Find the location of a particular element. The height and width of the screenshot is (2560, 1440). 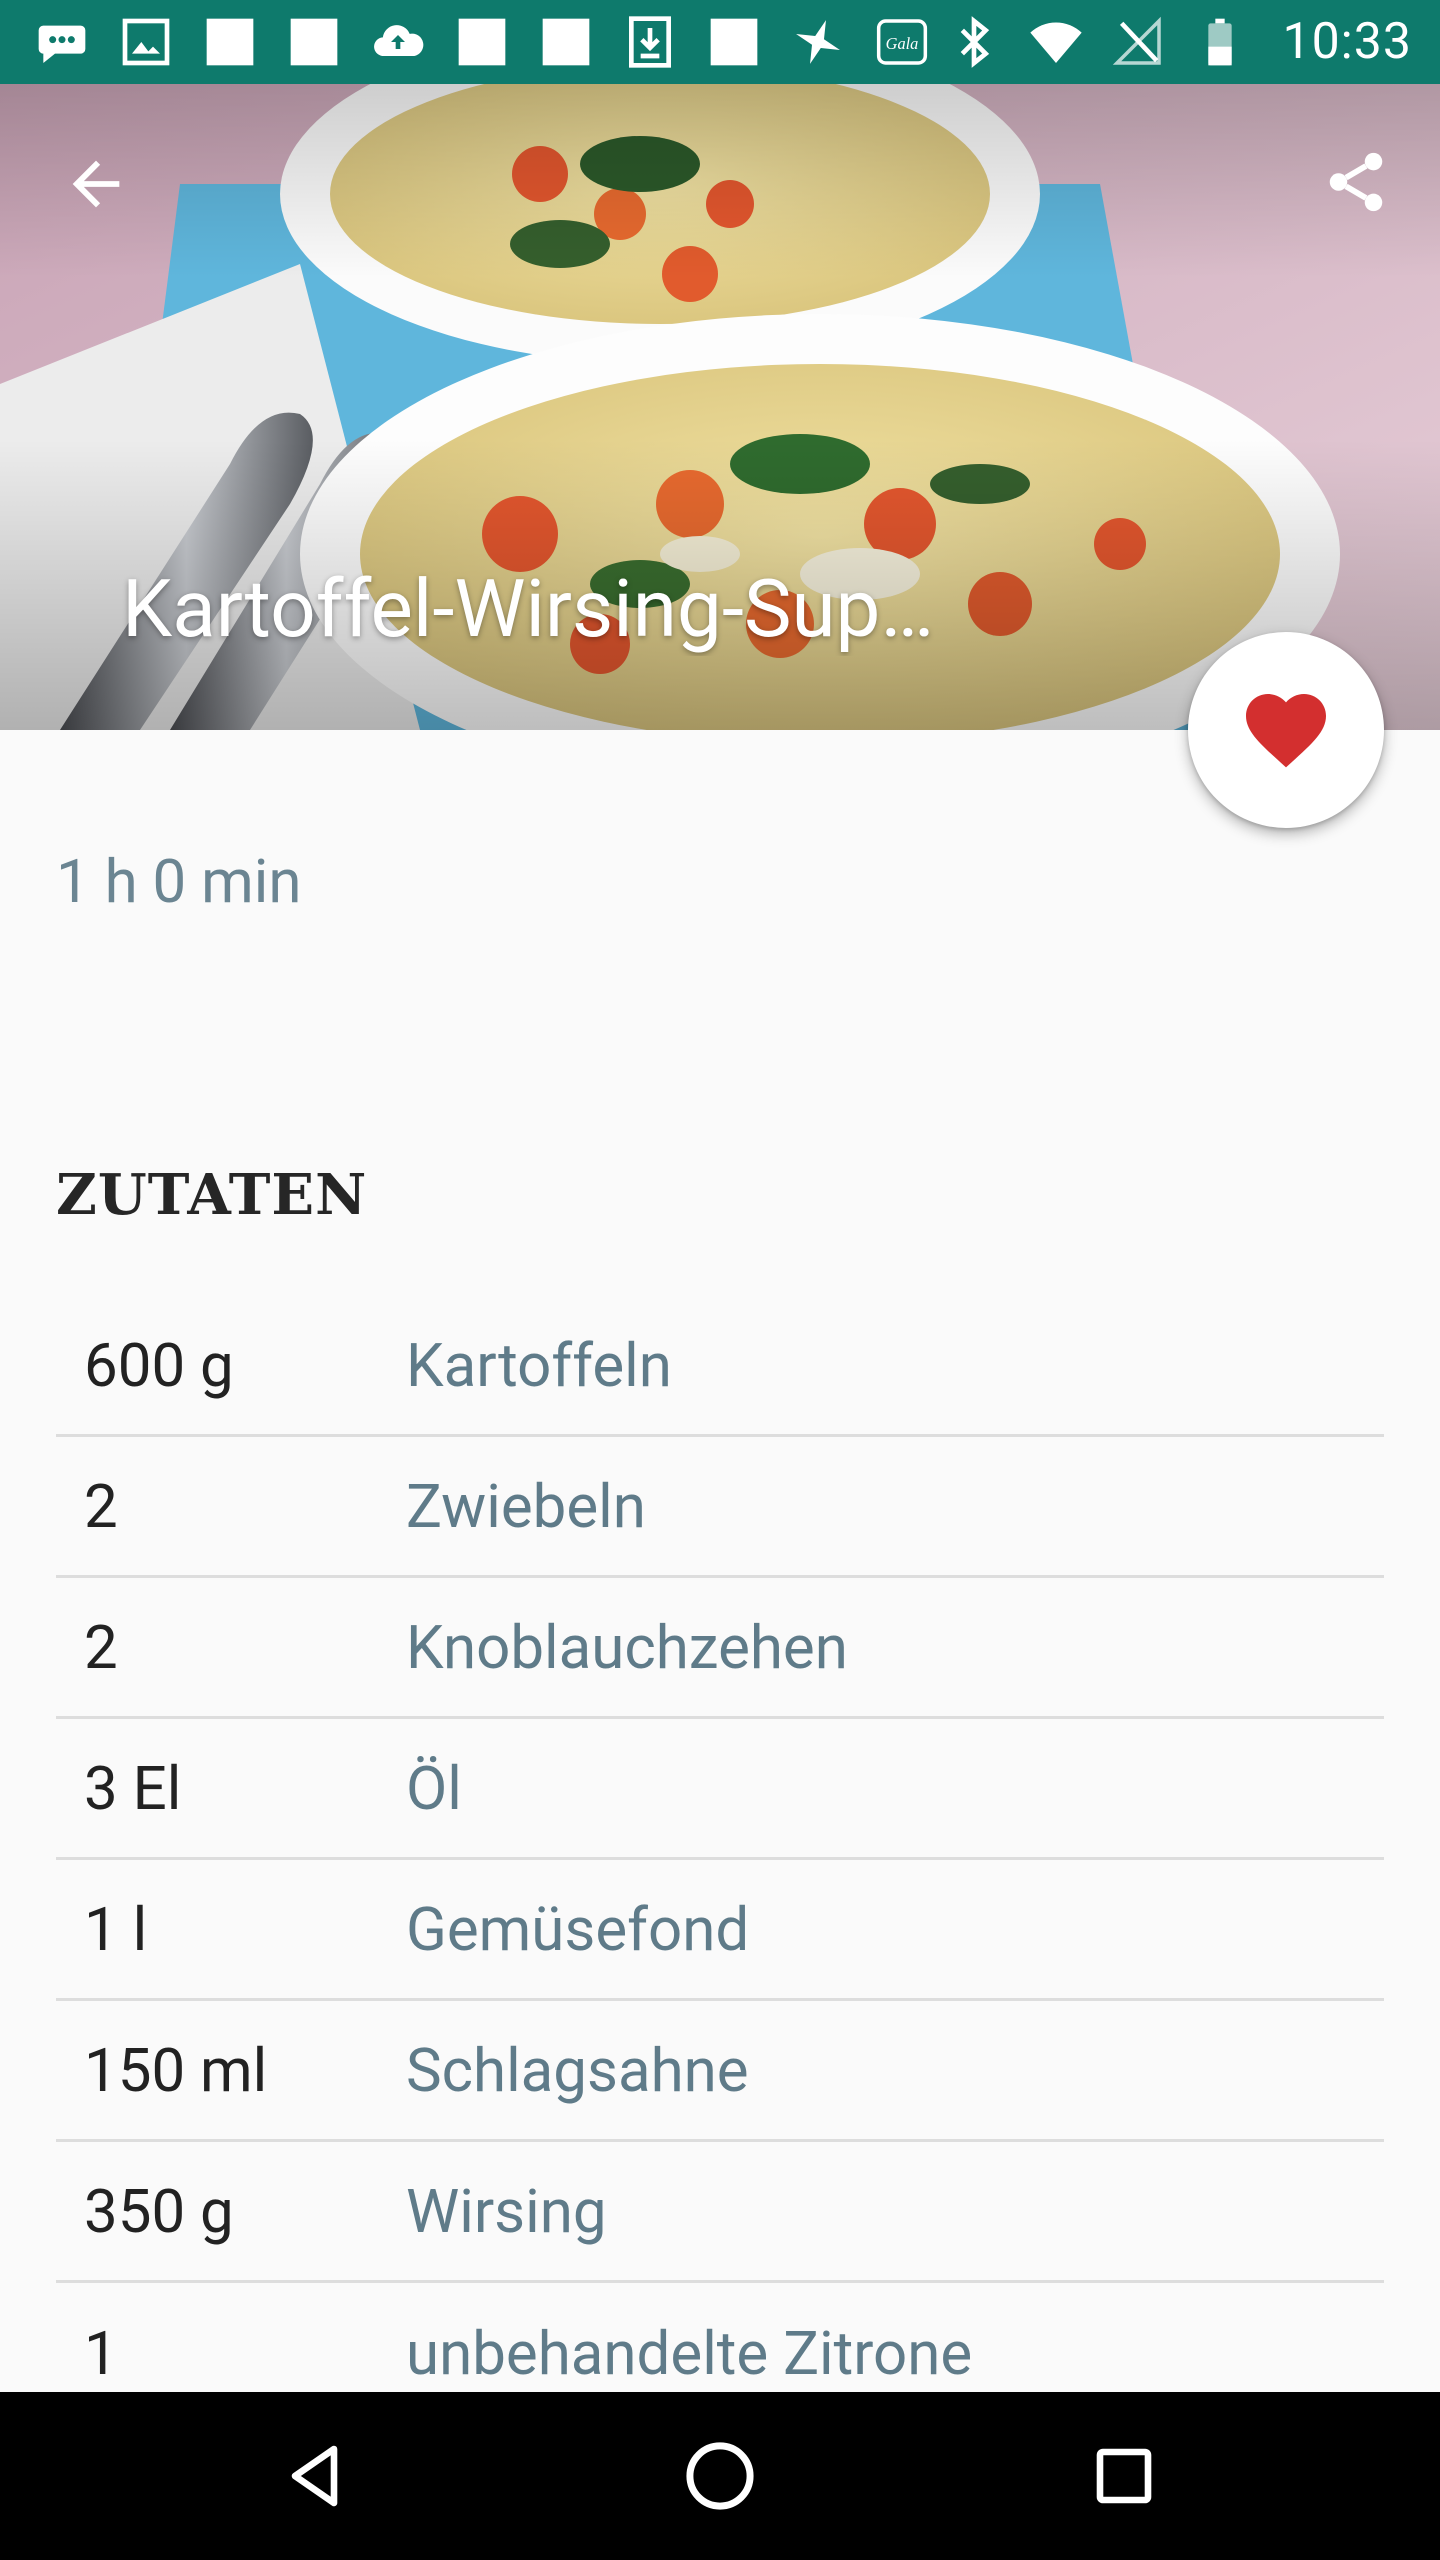

ingredient-row: 2 Knoblauchzehen is located at coordinates (720, 1648).